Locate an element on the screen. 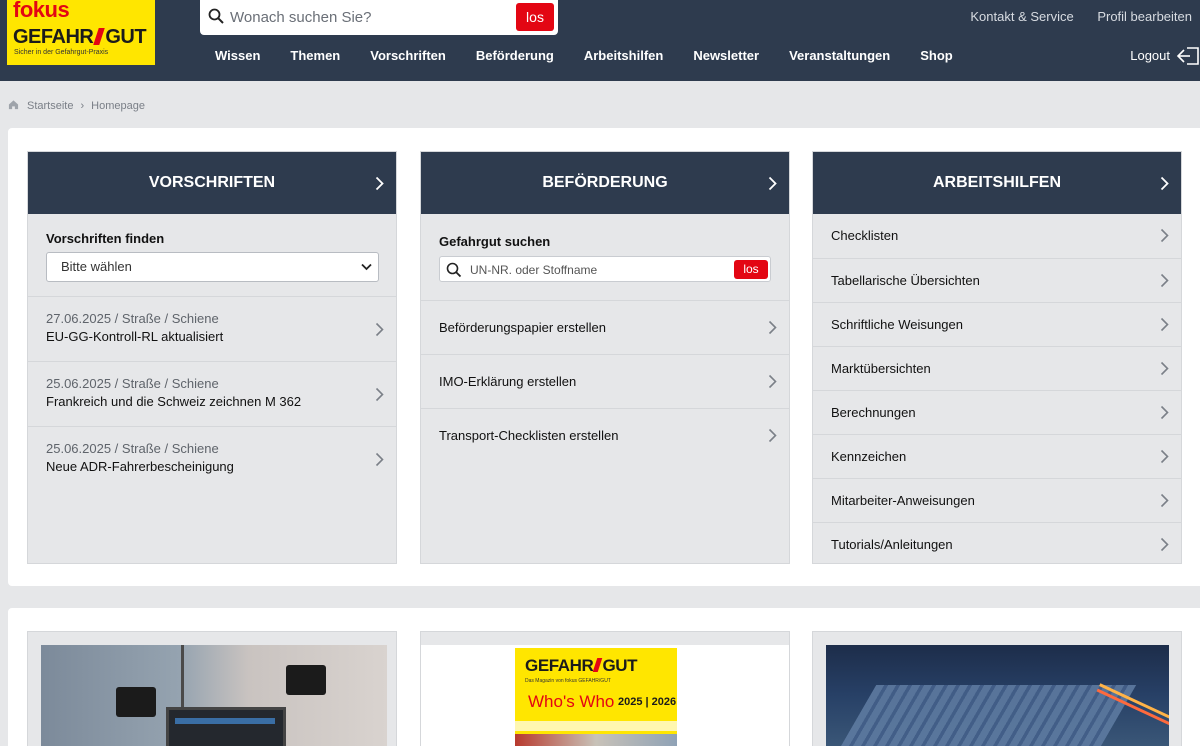 Image resolution: width=1200 pixels, height=746 pixels. card-title: VORSCHRIFTEN is located at coordinates (212, 182).